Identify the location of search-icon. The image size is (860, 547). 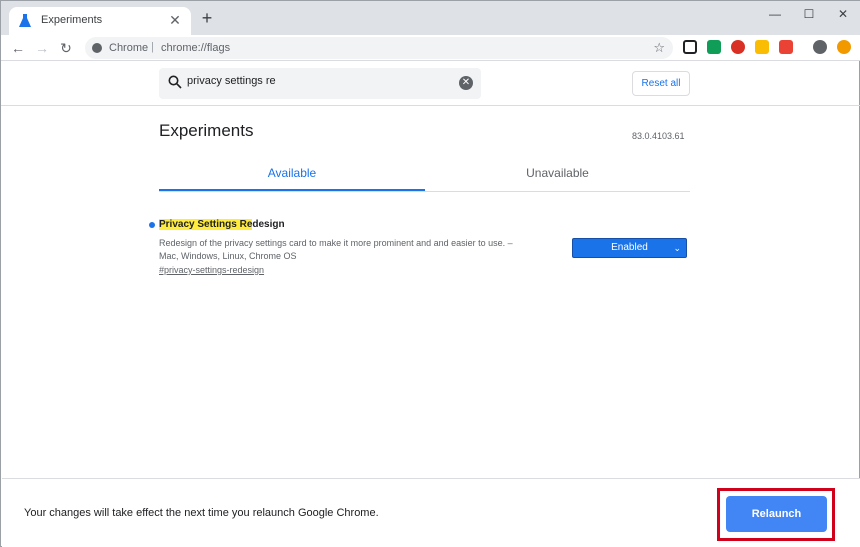
(175, 82).